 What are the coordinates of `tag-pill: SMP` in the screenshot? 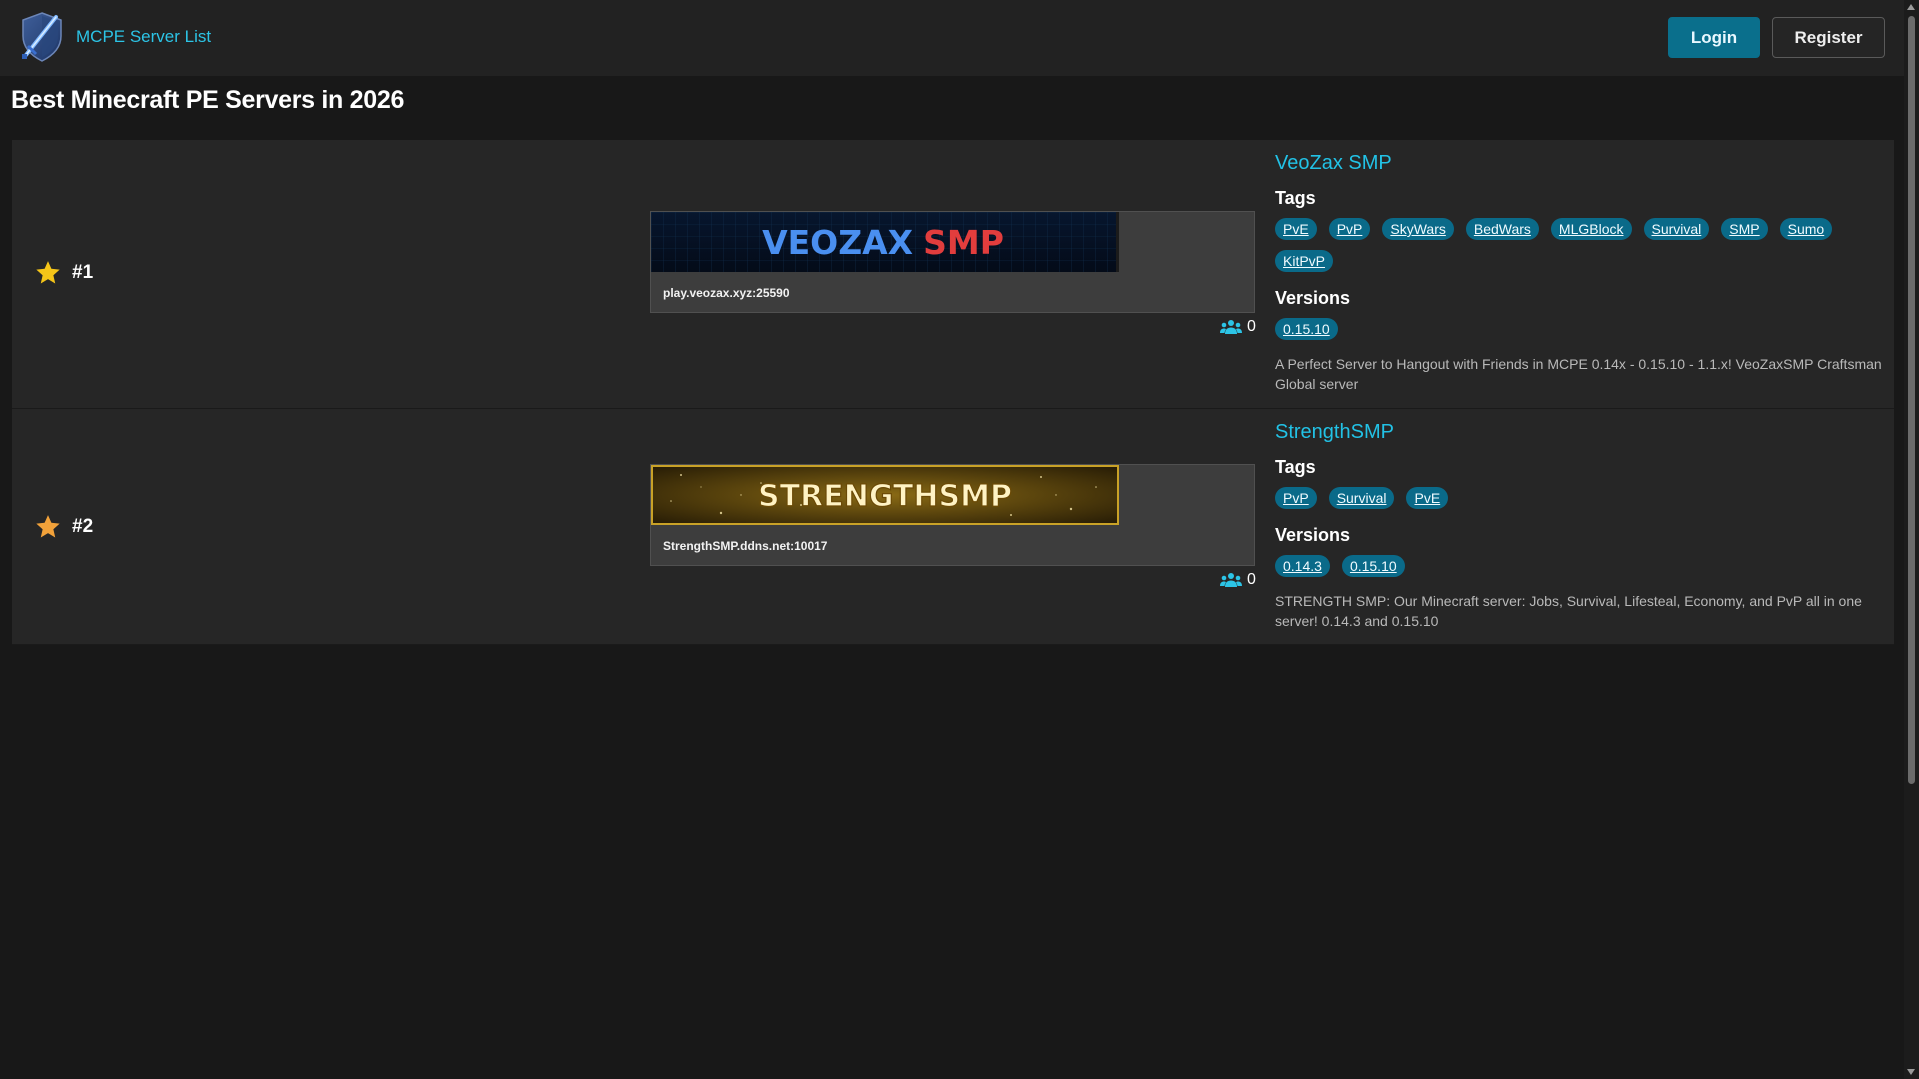 It's located at (1744, 229).